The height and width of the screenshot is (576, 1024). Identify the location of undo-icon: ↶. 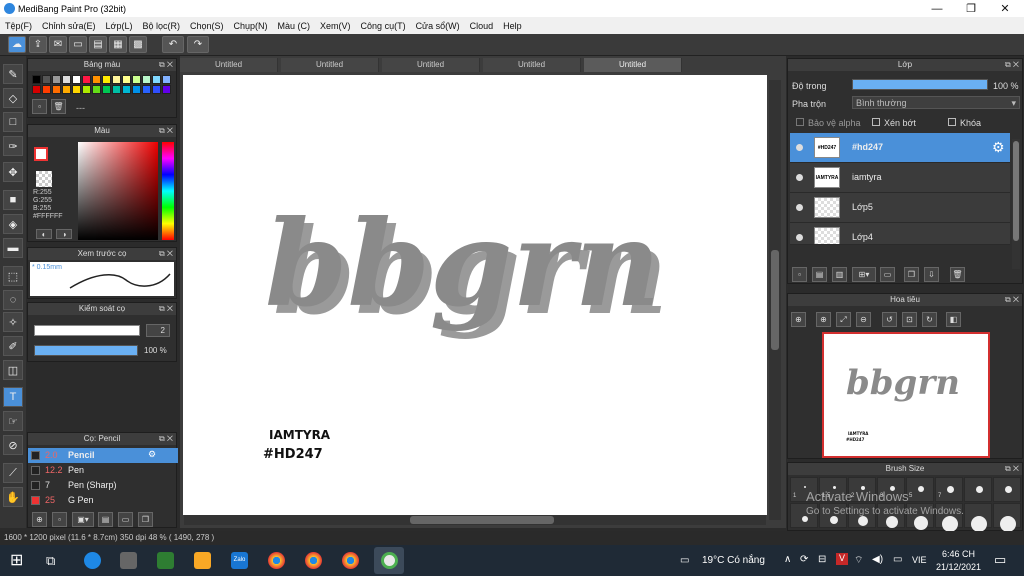
(173, 44).